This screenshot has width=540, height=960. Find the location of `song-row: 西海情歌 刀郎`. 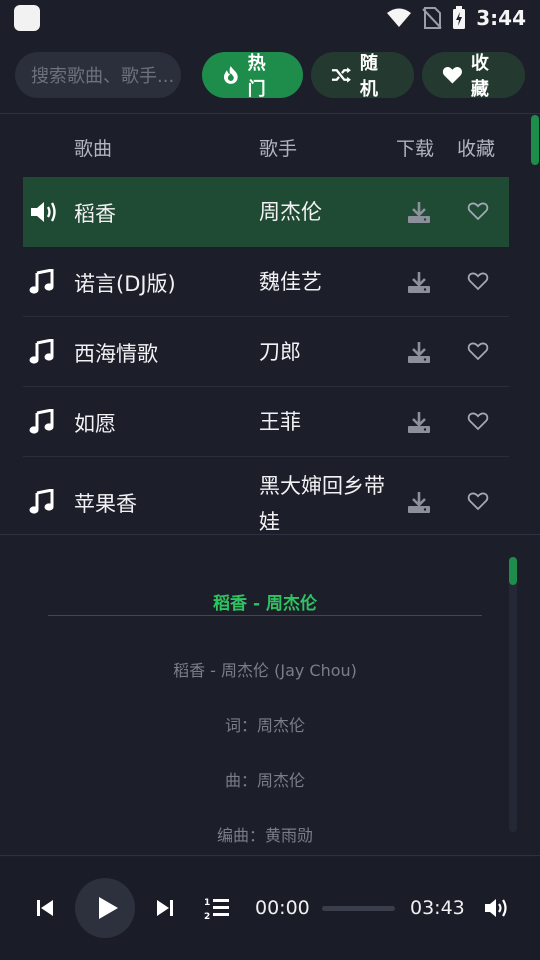

song-row: 西海情歌 刀郎 is located at coordinates (266, 352).